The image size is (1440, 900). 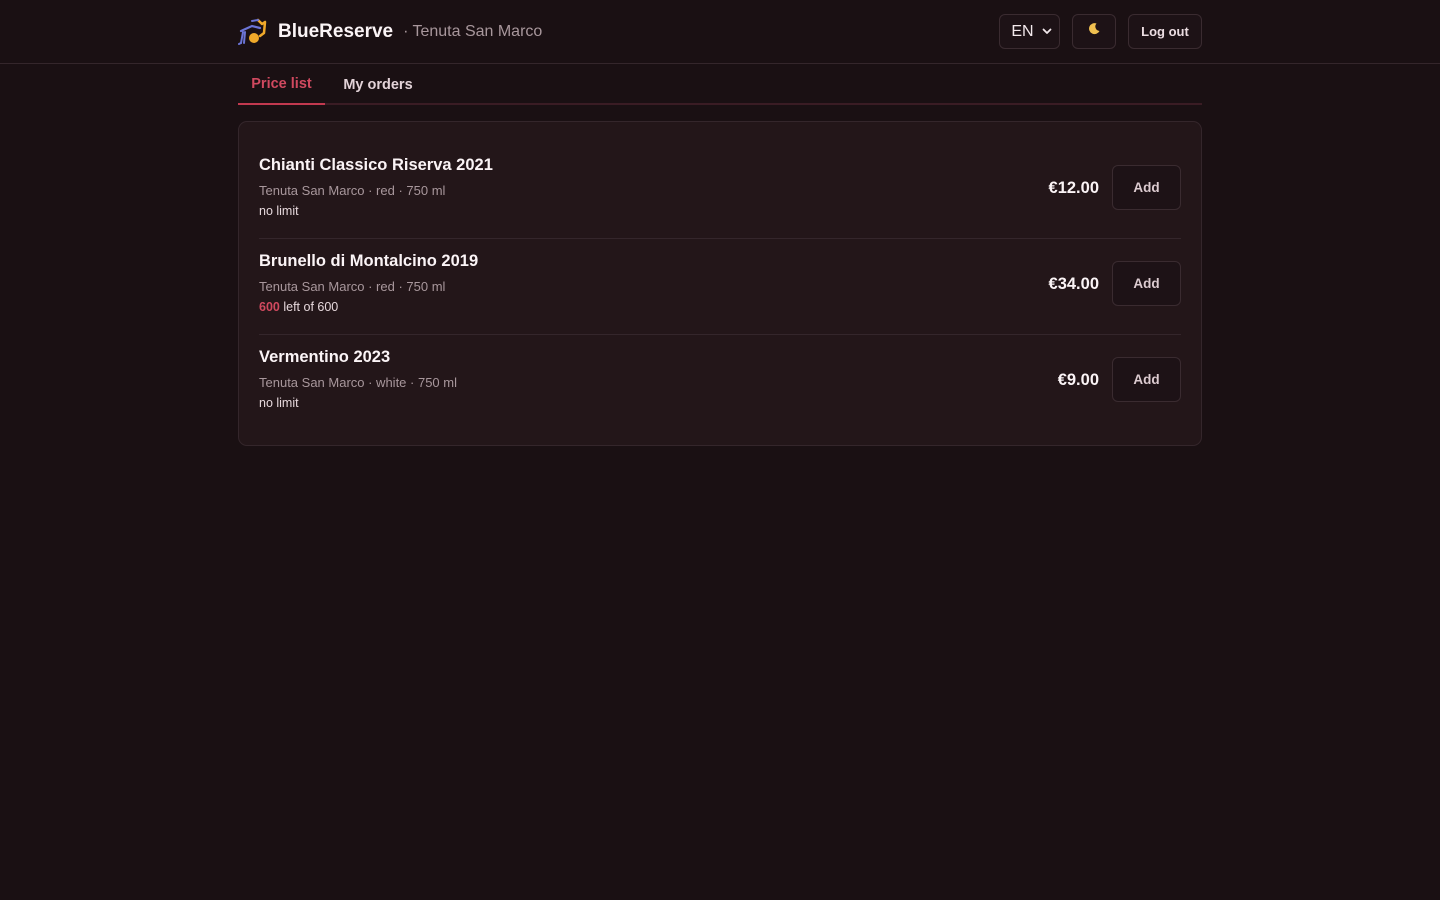 I want to click on app-name: BlueReserve, so click(x=336, y=31).